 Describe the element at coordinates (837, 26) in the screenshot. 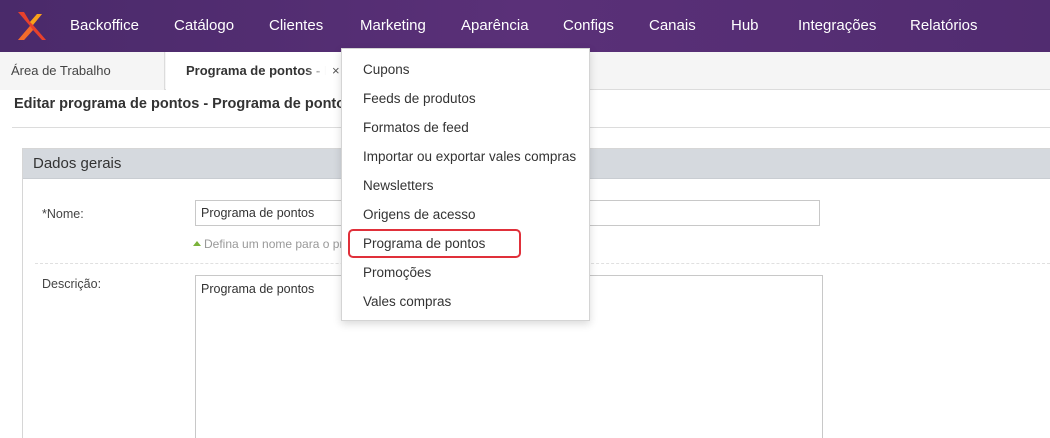

I see `nav-item-integracoes: Integrações` at that location.